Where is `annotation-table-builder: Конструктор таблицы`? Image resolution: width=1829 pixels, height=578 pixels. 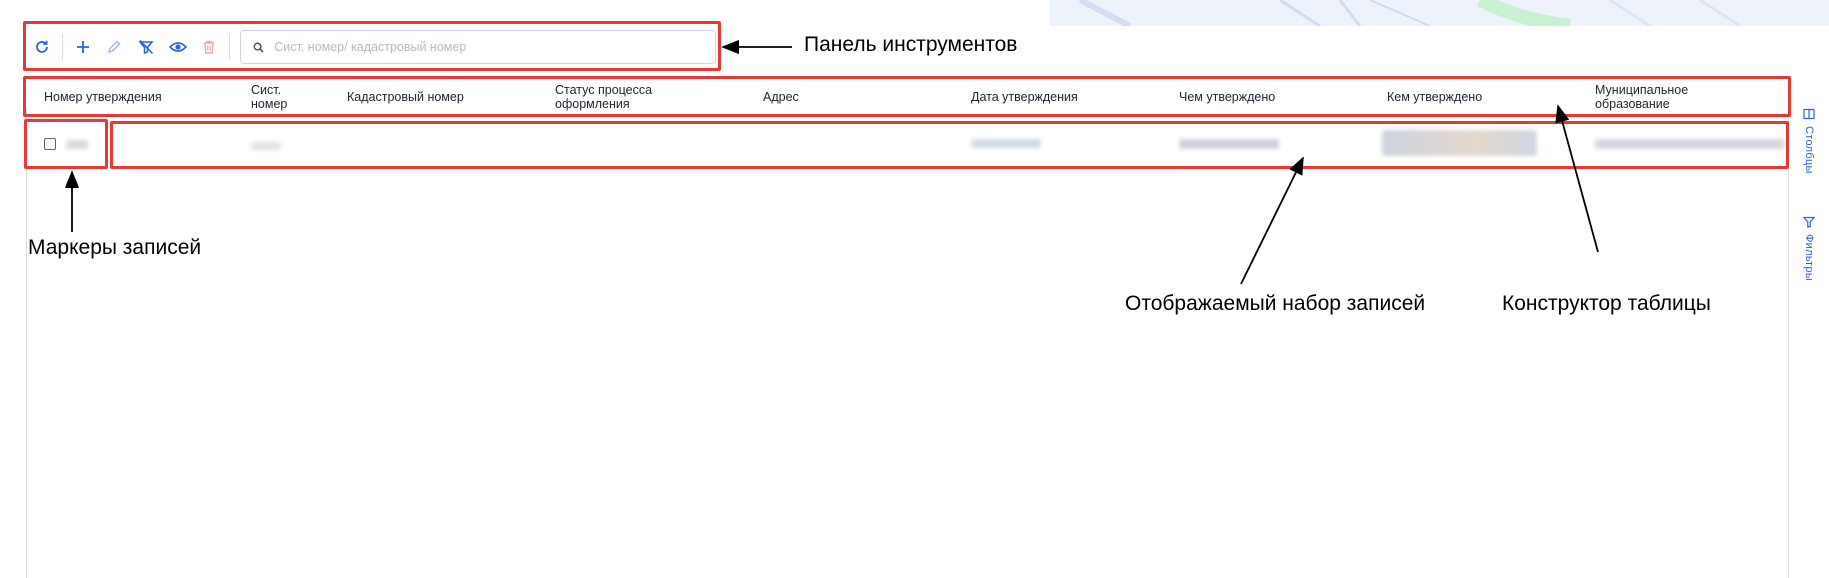
annotation-table-builder: Конструктор таблицы is located at coordinates (1606, 303).